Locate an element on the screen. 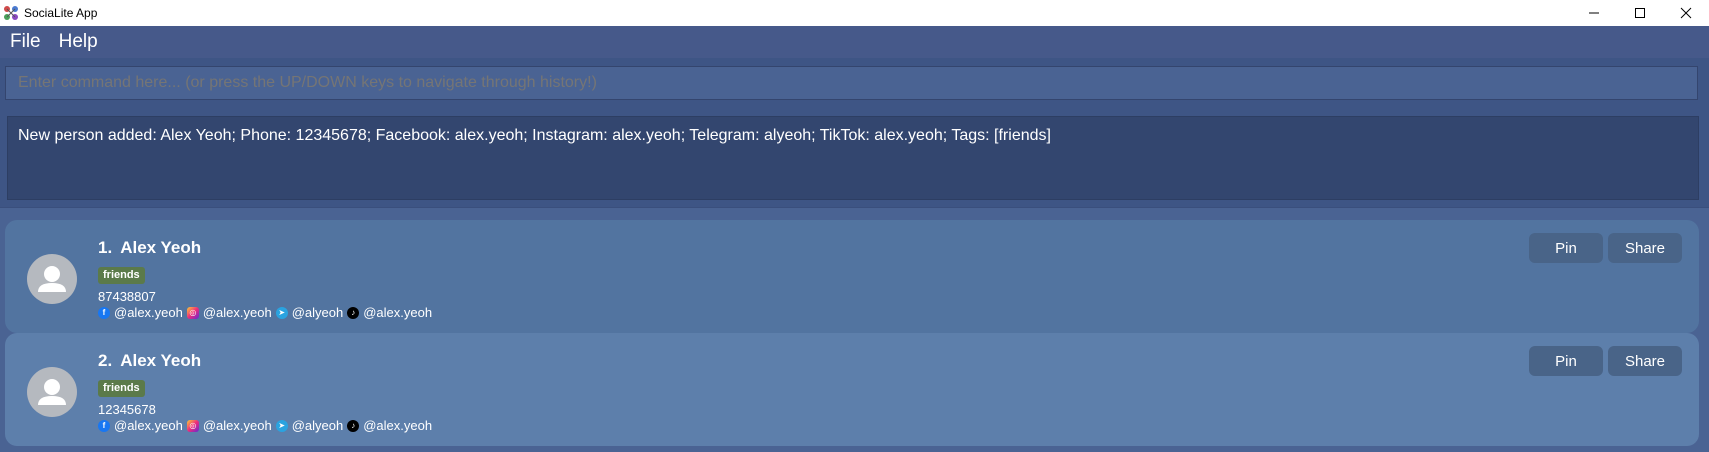  close-button is located at coordinates (1686, 13).